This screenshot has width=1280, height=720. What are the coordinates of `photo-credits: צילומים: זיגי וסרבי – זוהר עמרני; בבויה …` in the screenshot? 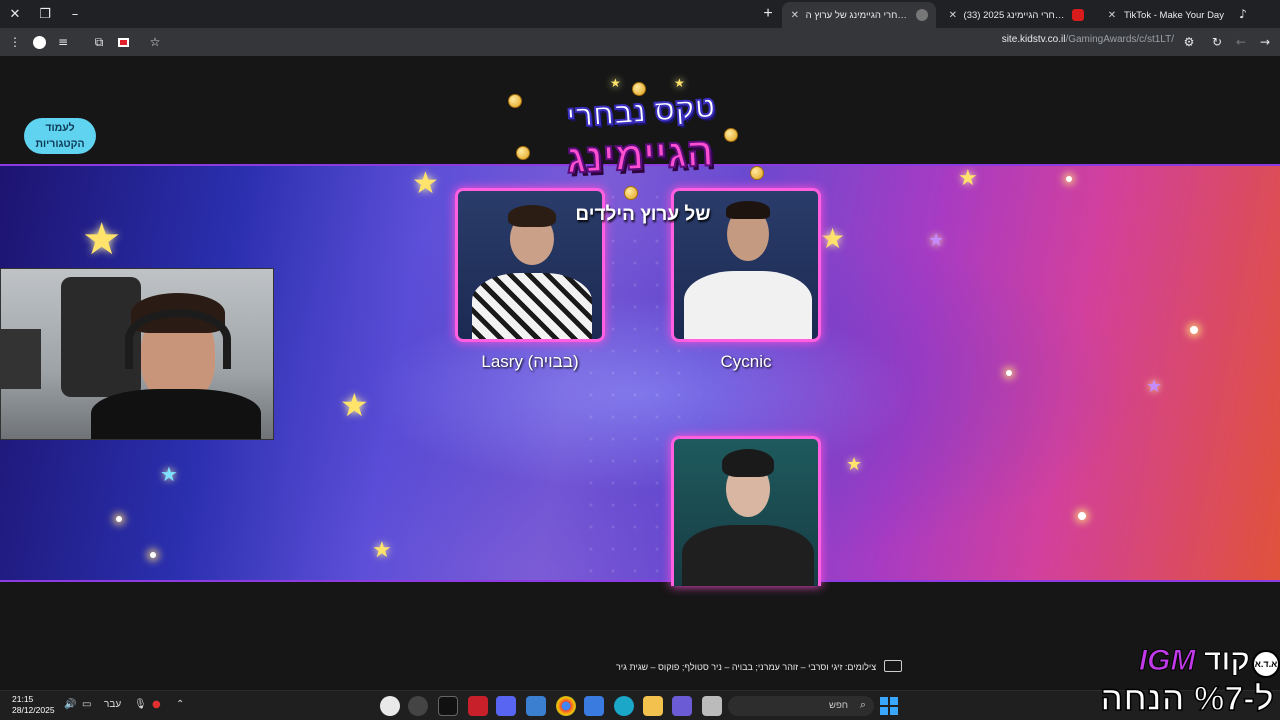 It's located at (746, 667).